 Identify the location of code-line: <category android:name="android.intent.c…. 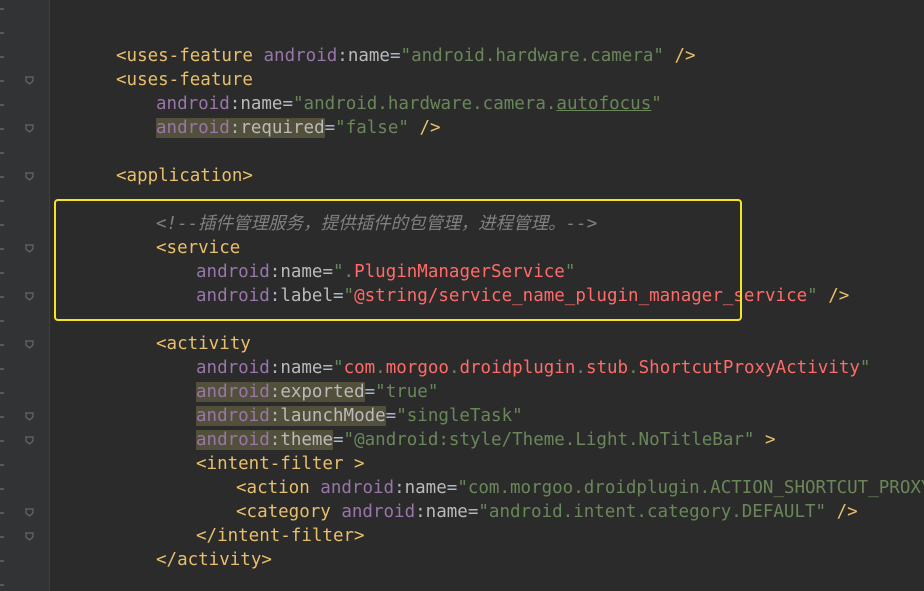
(547, 512).